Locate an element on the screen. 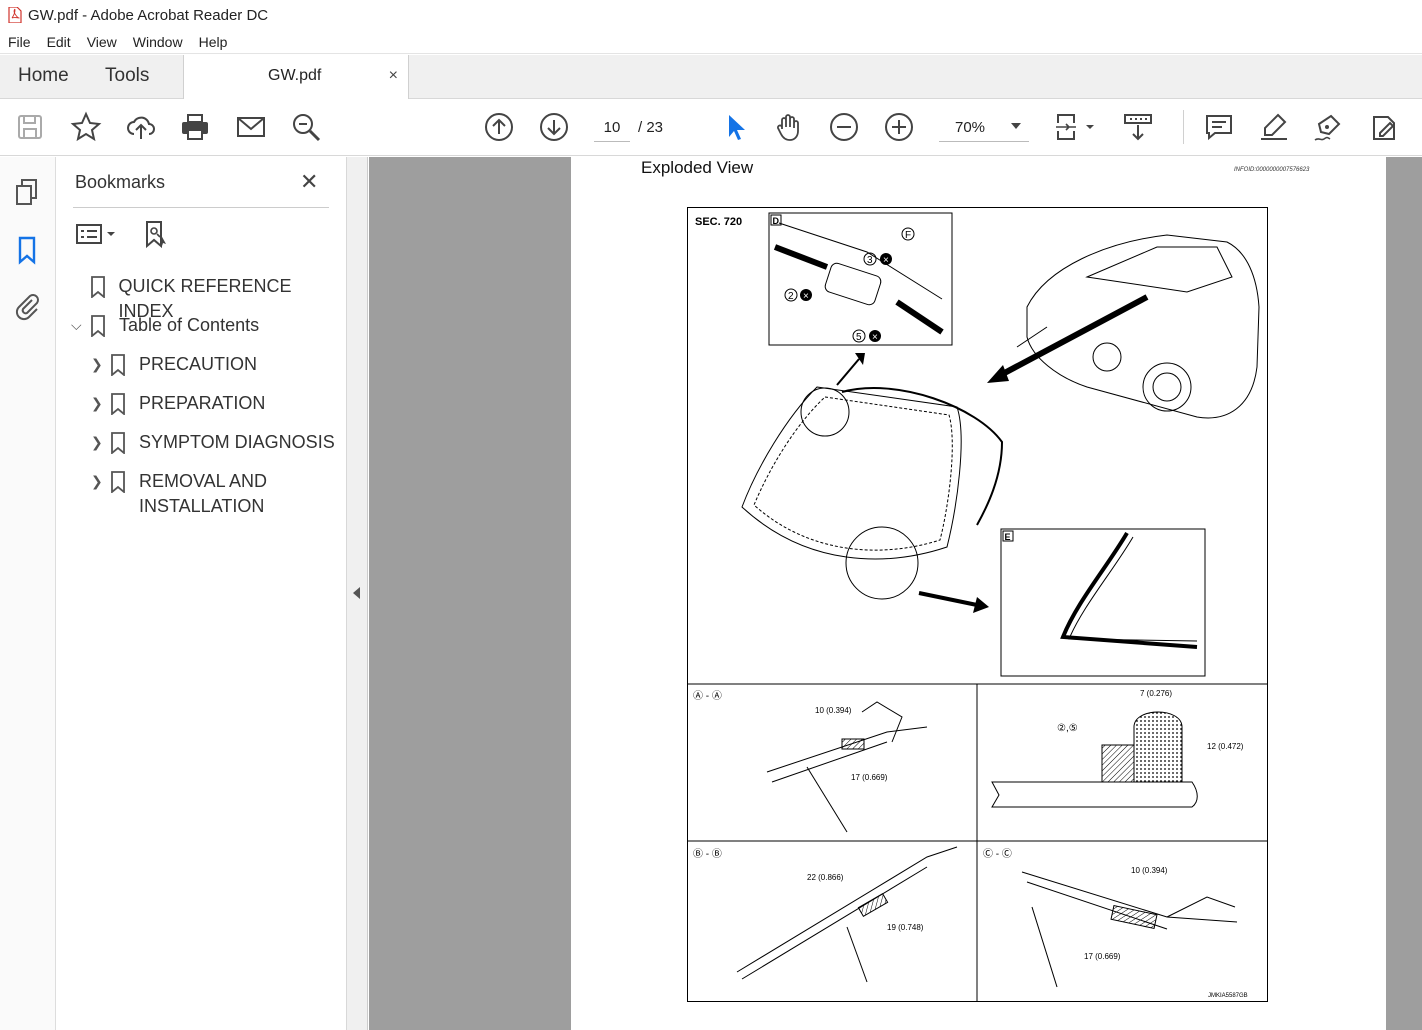 This screenshot has width=1422, height=1030. bookmark-tools is located at coordinates (123, 234).